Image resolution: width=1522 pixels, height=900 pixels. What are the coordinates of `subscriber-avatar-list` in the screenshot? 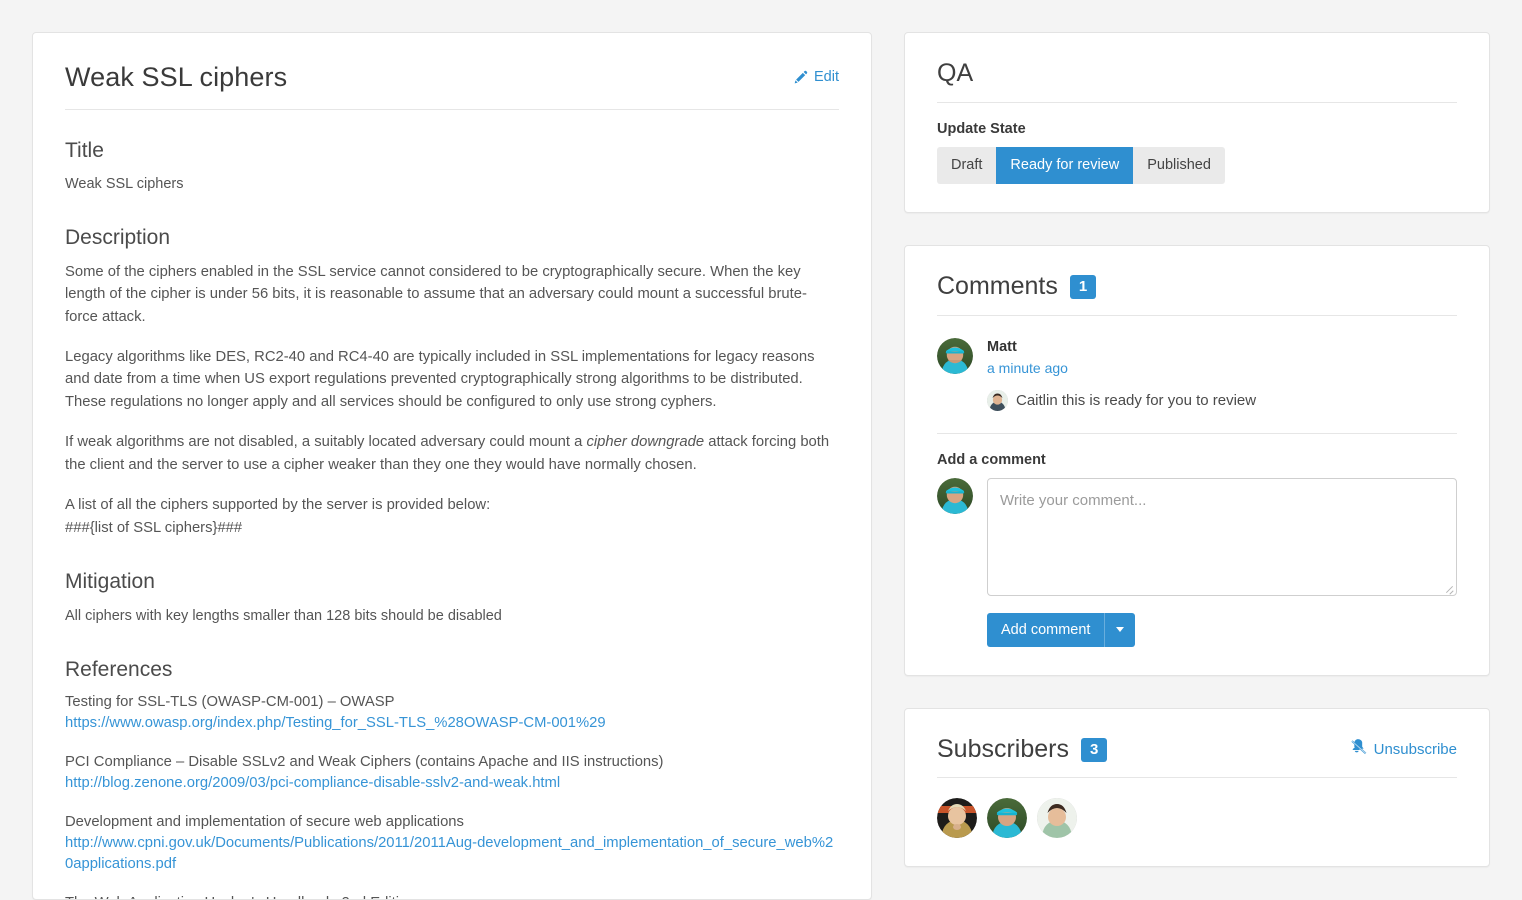 It's located at (1197, 818).